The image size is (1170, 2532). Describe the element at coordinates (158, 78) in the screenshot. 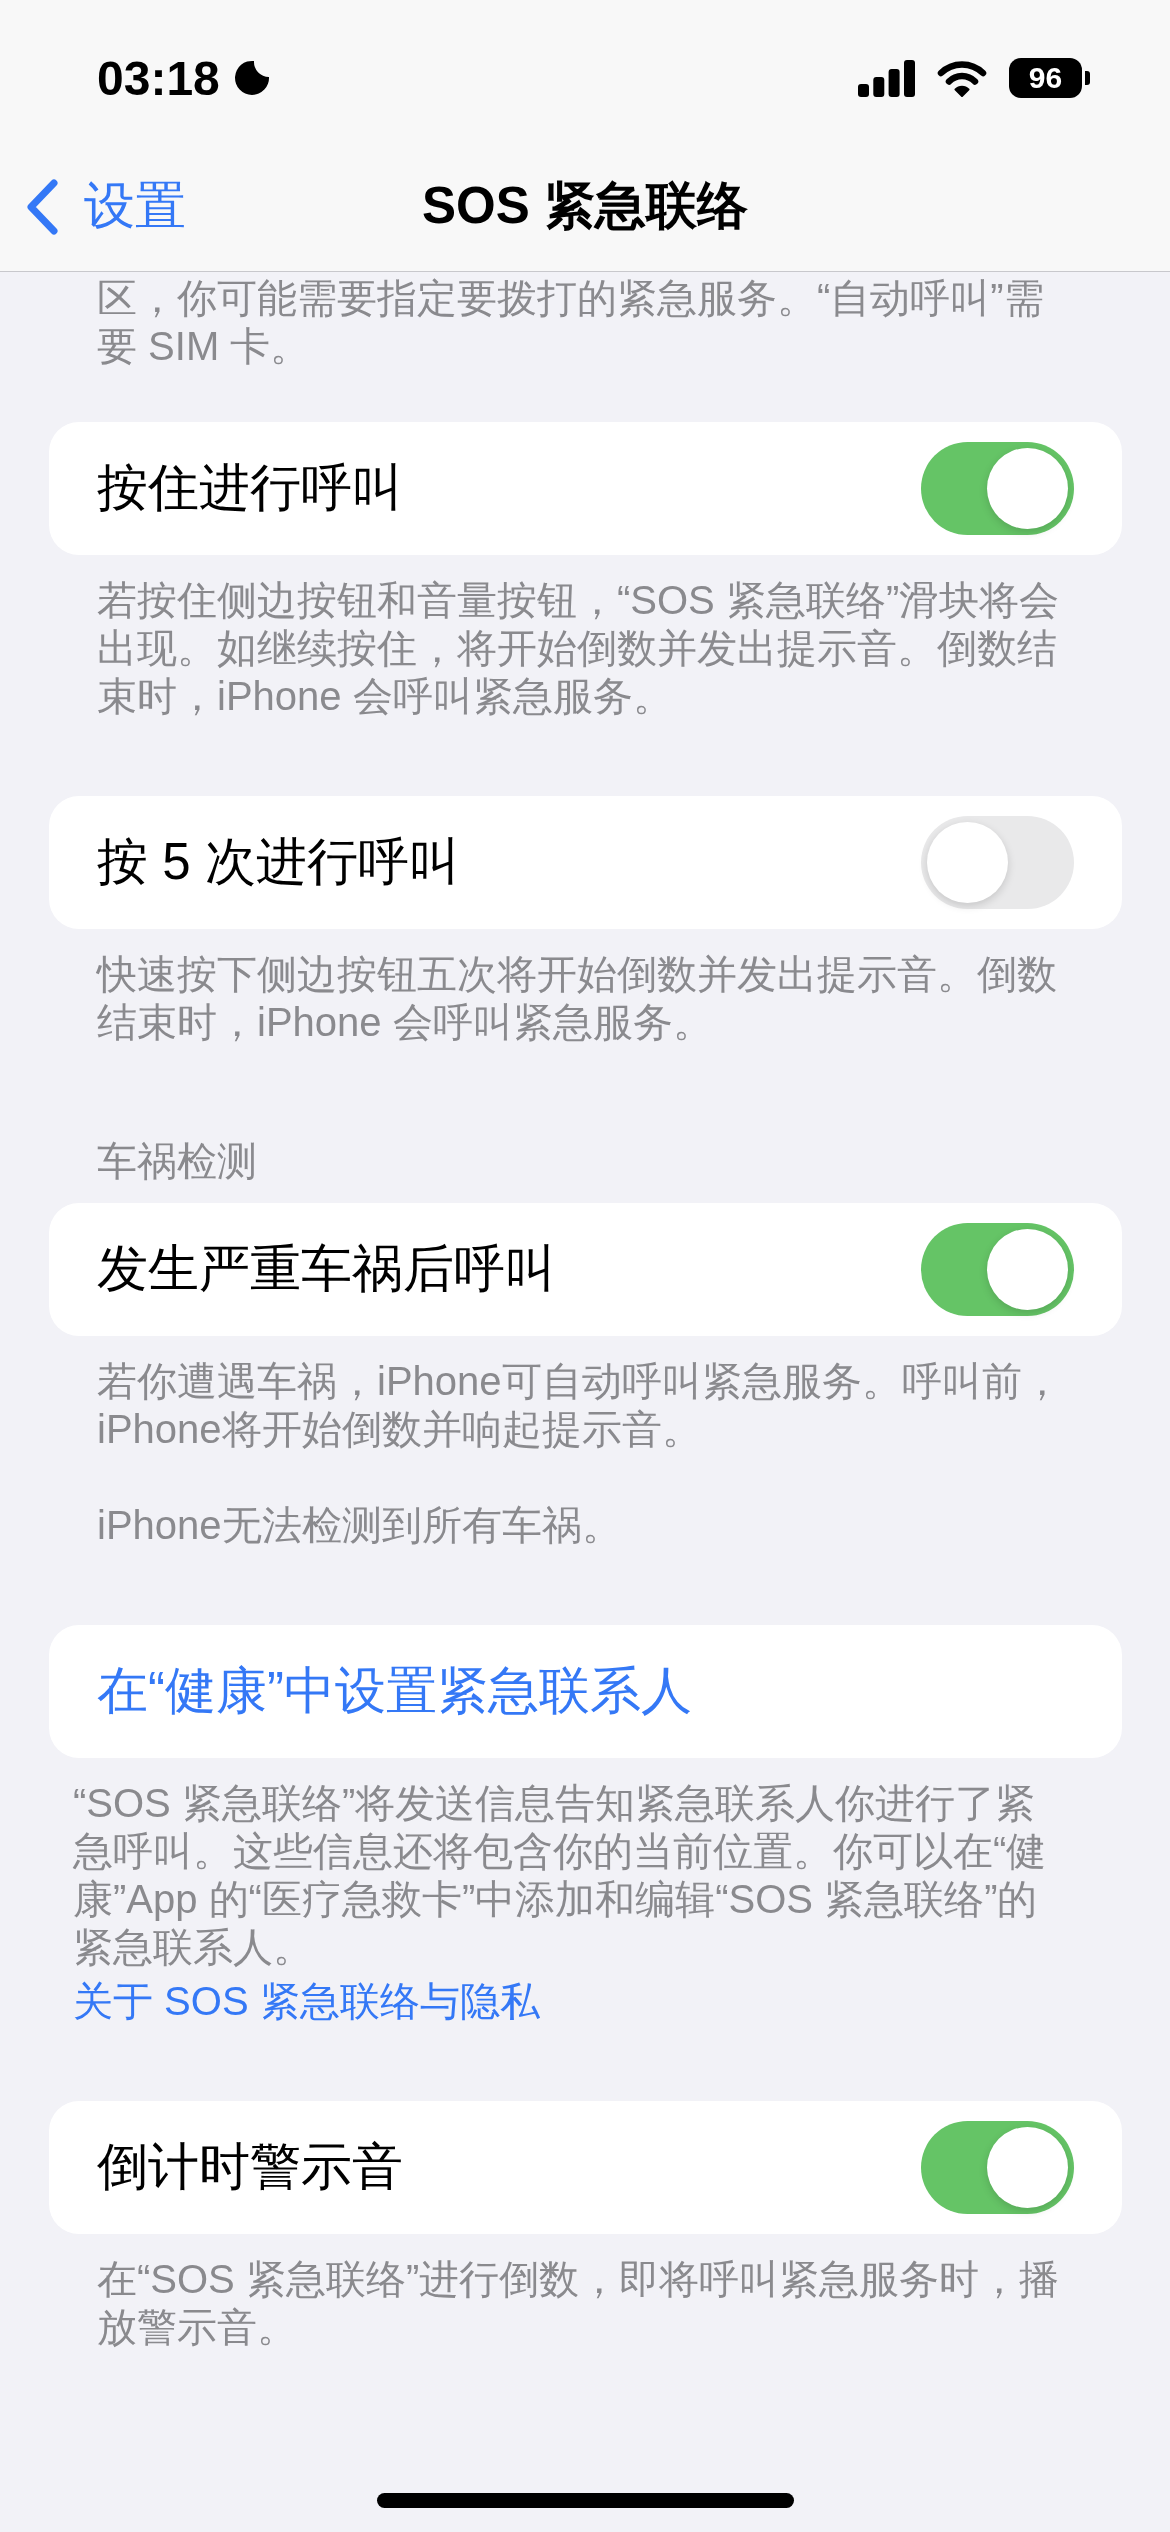

I see `status-time: 03:18` at that location.